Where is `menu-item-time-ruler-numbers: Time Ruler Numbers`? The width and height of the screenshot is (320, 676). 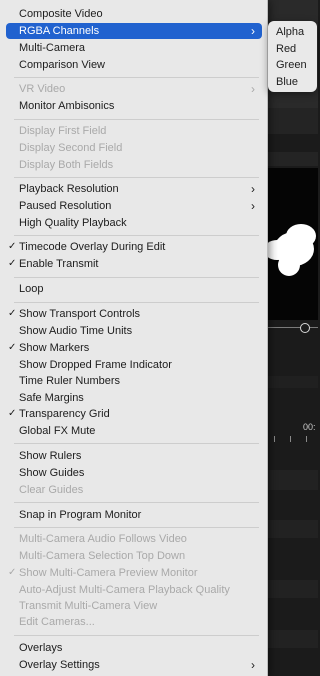
menu-item-time-ruler-numbers: Time Ruler Numbers is located at coordinates (134, 381).